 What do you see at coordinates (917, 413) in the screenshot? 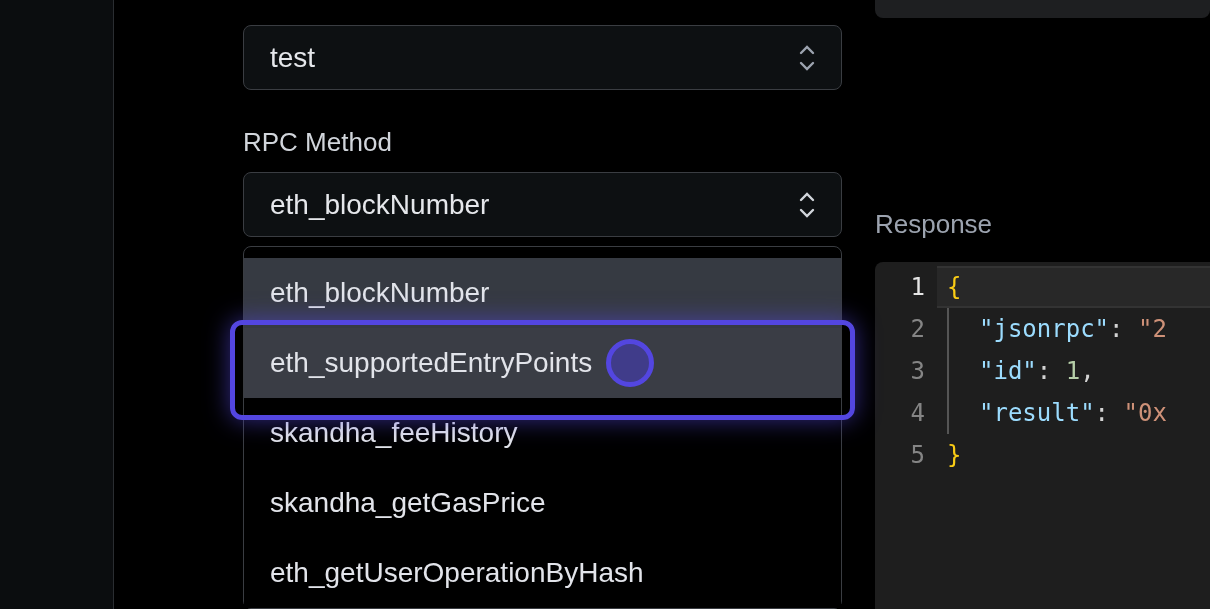
I see `line-number: 4` at bounding box center [917, 413].